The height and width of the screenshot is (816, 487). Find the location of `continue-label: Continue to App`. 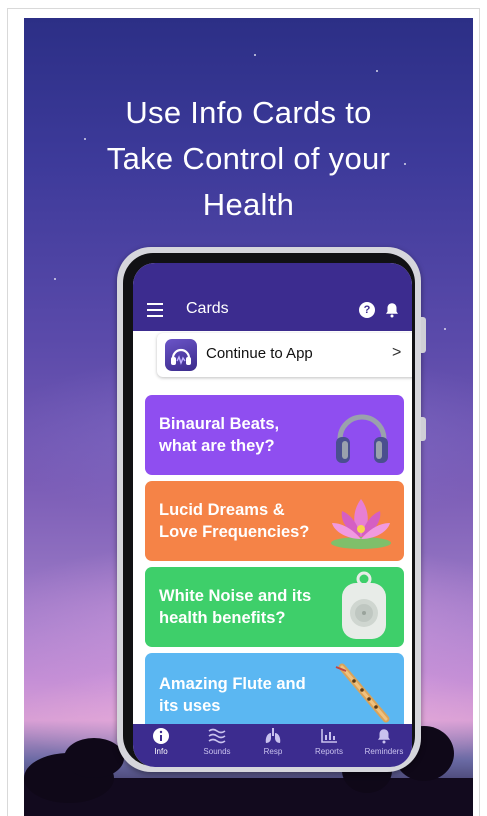

continue-label: Continue to App is located at coordinates (259, 353).